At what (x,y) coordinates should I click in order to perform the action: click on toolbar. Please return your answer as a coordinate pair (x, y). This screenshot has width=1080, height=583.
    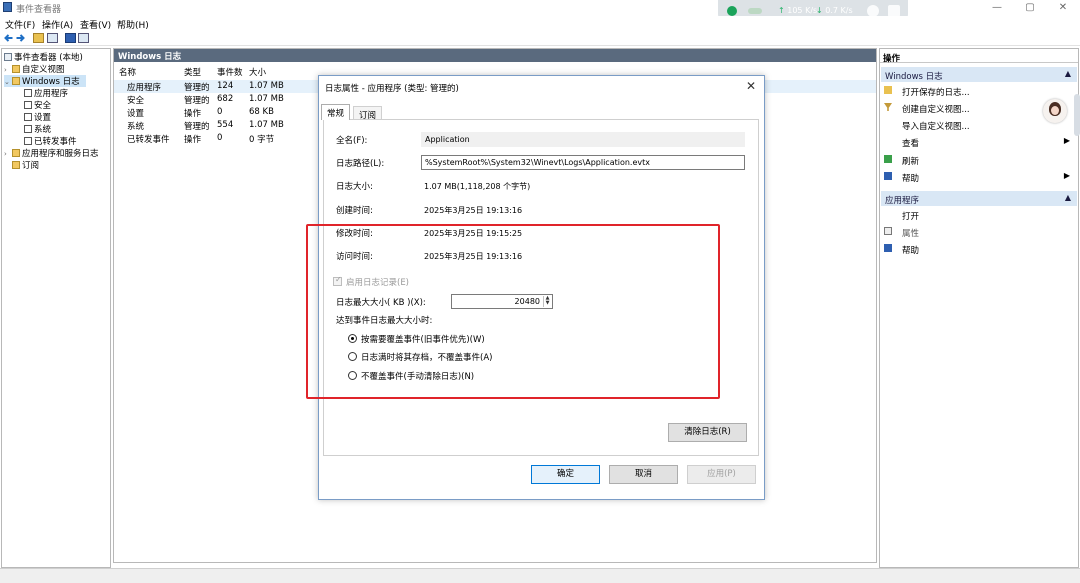
    Looking at the image, I should click on (540, 38).